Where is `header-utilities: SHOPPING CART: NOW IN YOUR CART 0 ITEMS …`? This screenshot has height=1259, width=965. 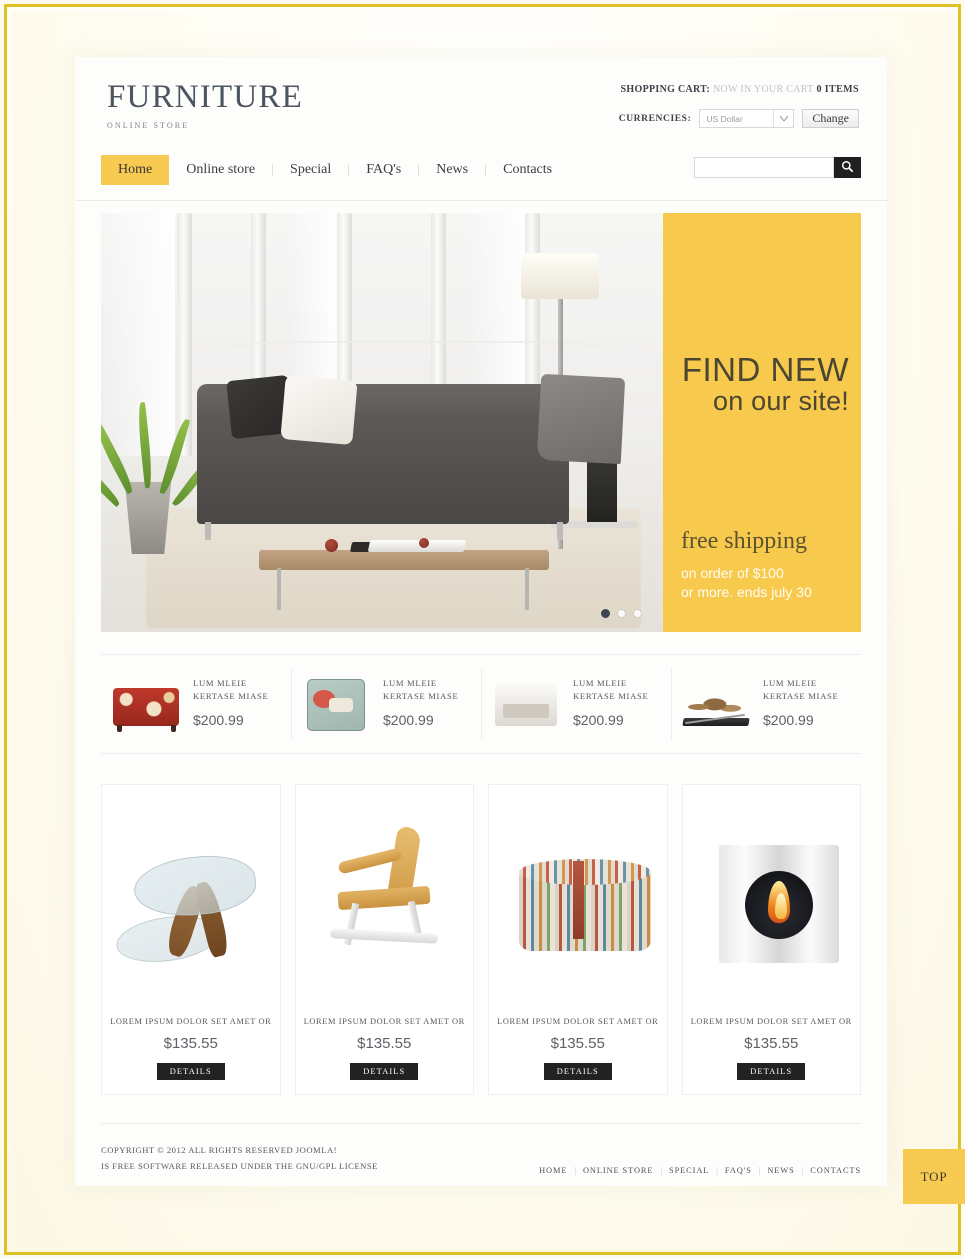
header-utilities: SHOPPING CART: NOW IN YOUR CART 0 ITEMS … is located at coordinates (739, 106).